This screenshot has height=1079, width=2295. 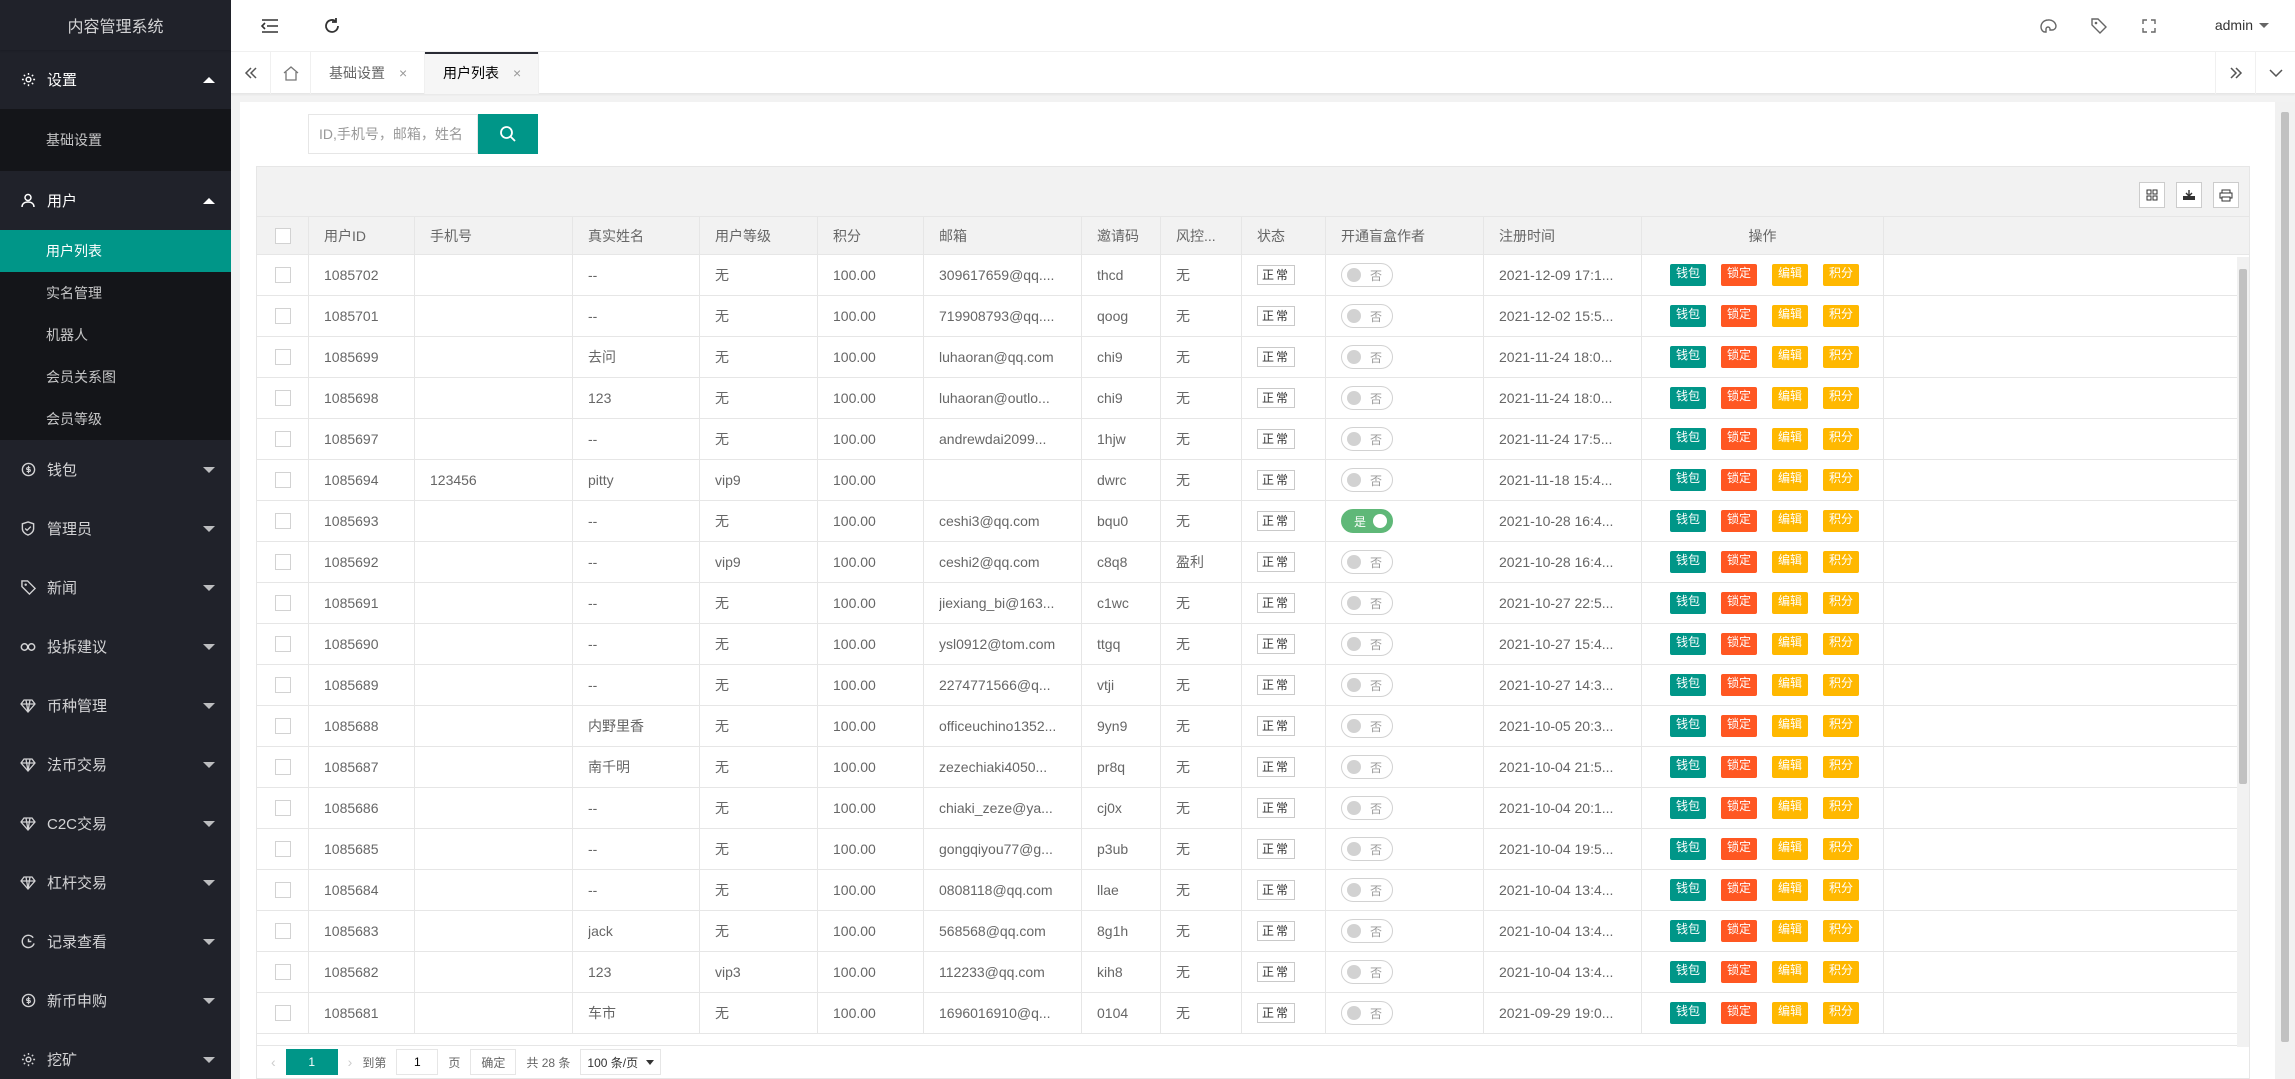 I want to click on columns-filter-icon, so click(x=2152, y=195).